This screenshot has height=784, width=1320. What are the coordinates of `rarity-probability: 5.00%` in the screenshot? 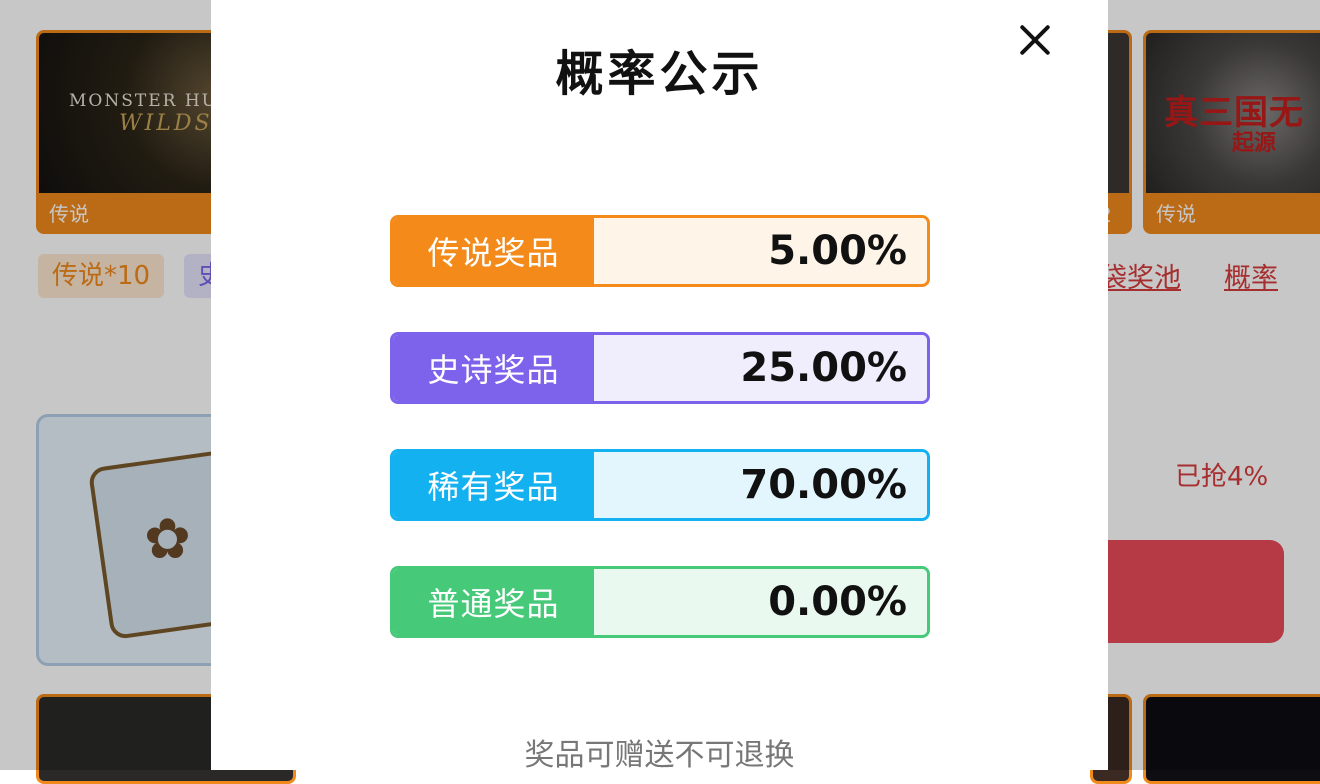 It's located at (760, 251).